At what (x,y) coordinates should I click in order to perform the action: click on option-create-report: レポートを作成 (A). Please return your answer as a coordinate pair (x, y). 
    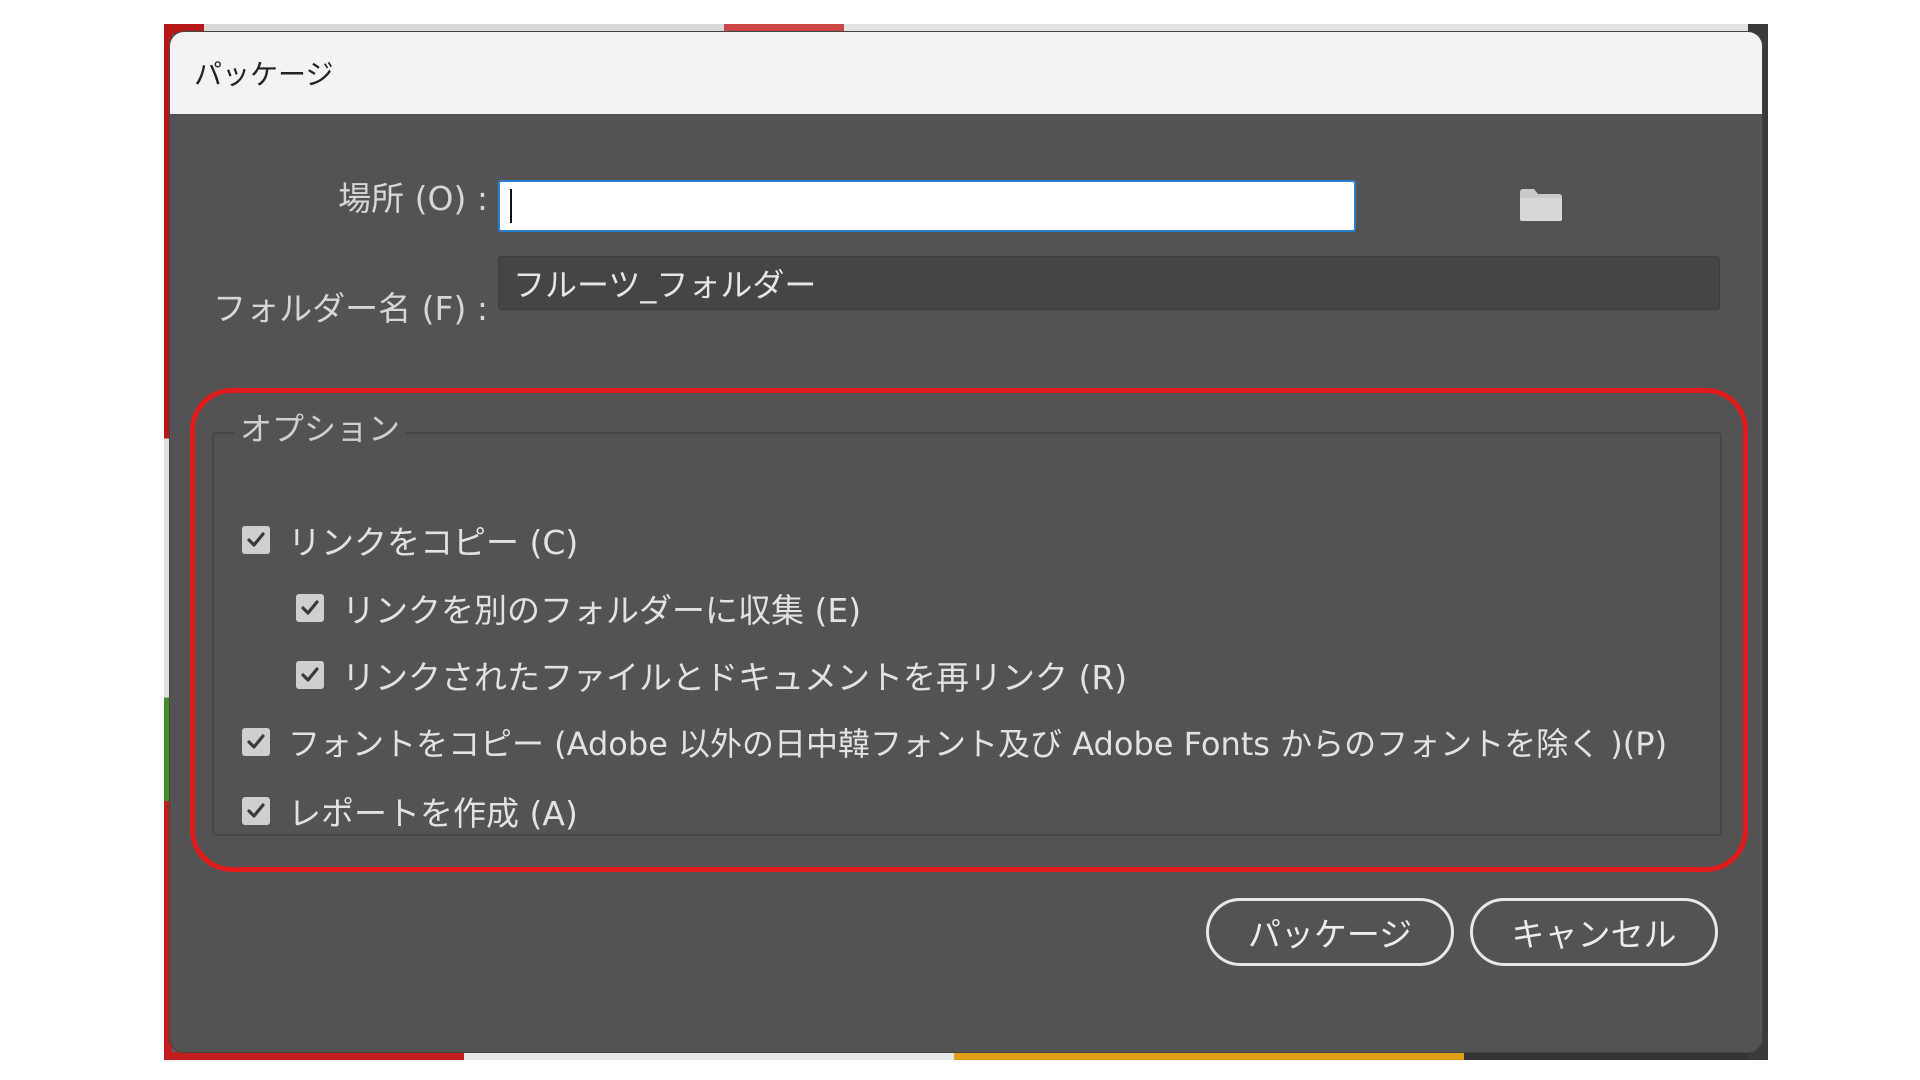
    Looking at the image, I should click on (410, 811).